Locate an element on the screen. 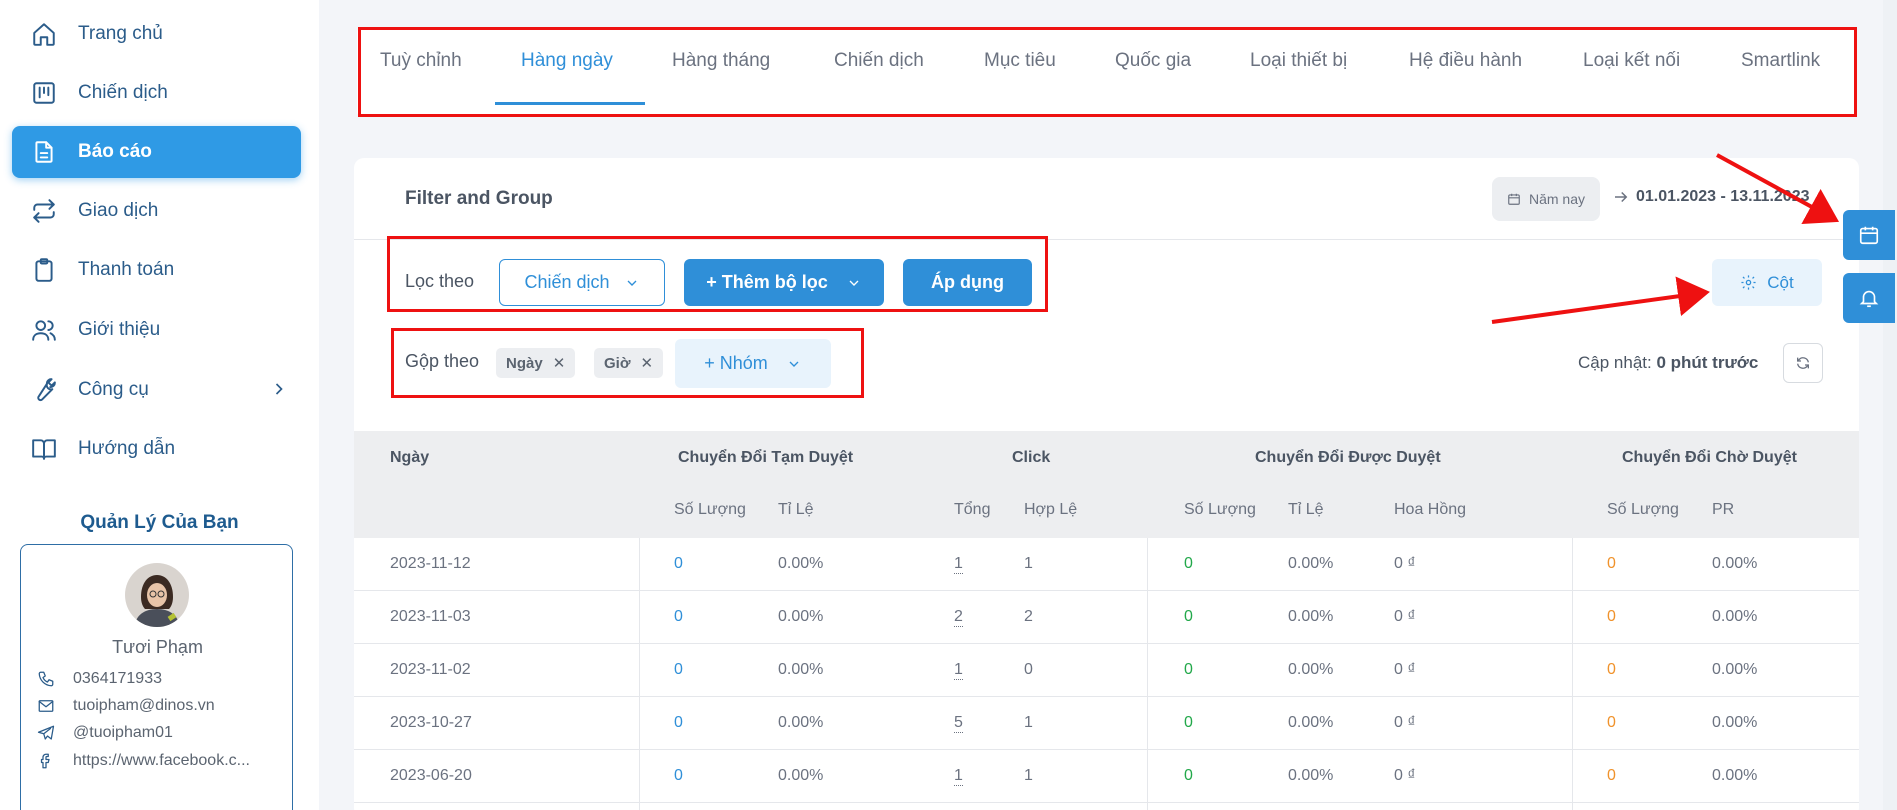 The height and width of the screenshot is (810, 1897). sidebar-item-label: Hướng dẫn is located at coordinates (127, 448).